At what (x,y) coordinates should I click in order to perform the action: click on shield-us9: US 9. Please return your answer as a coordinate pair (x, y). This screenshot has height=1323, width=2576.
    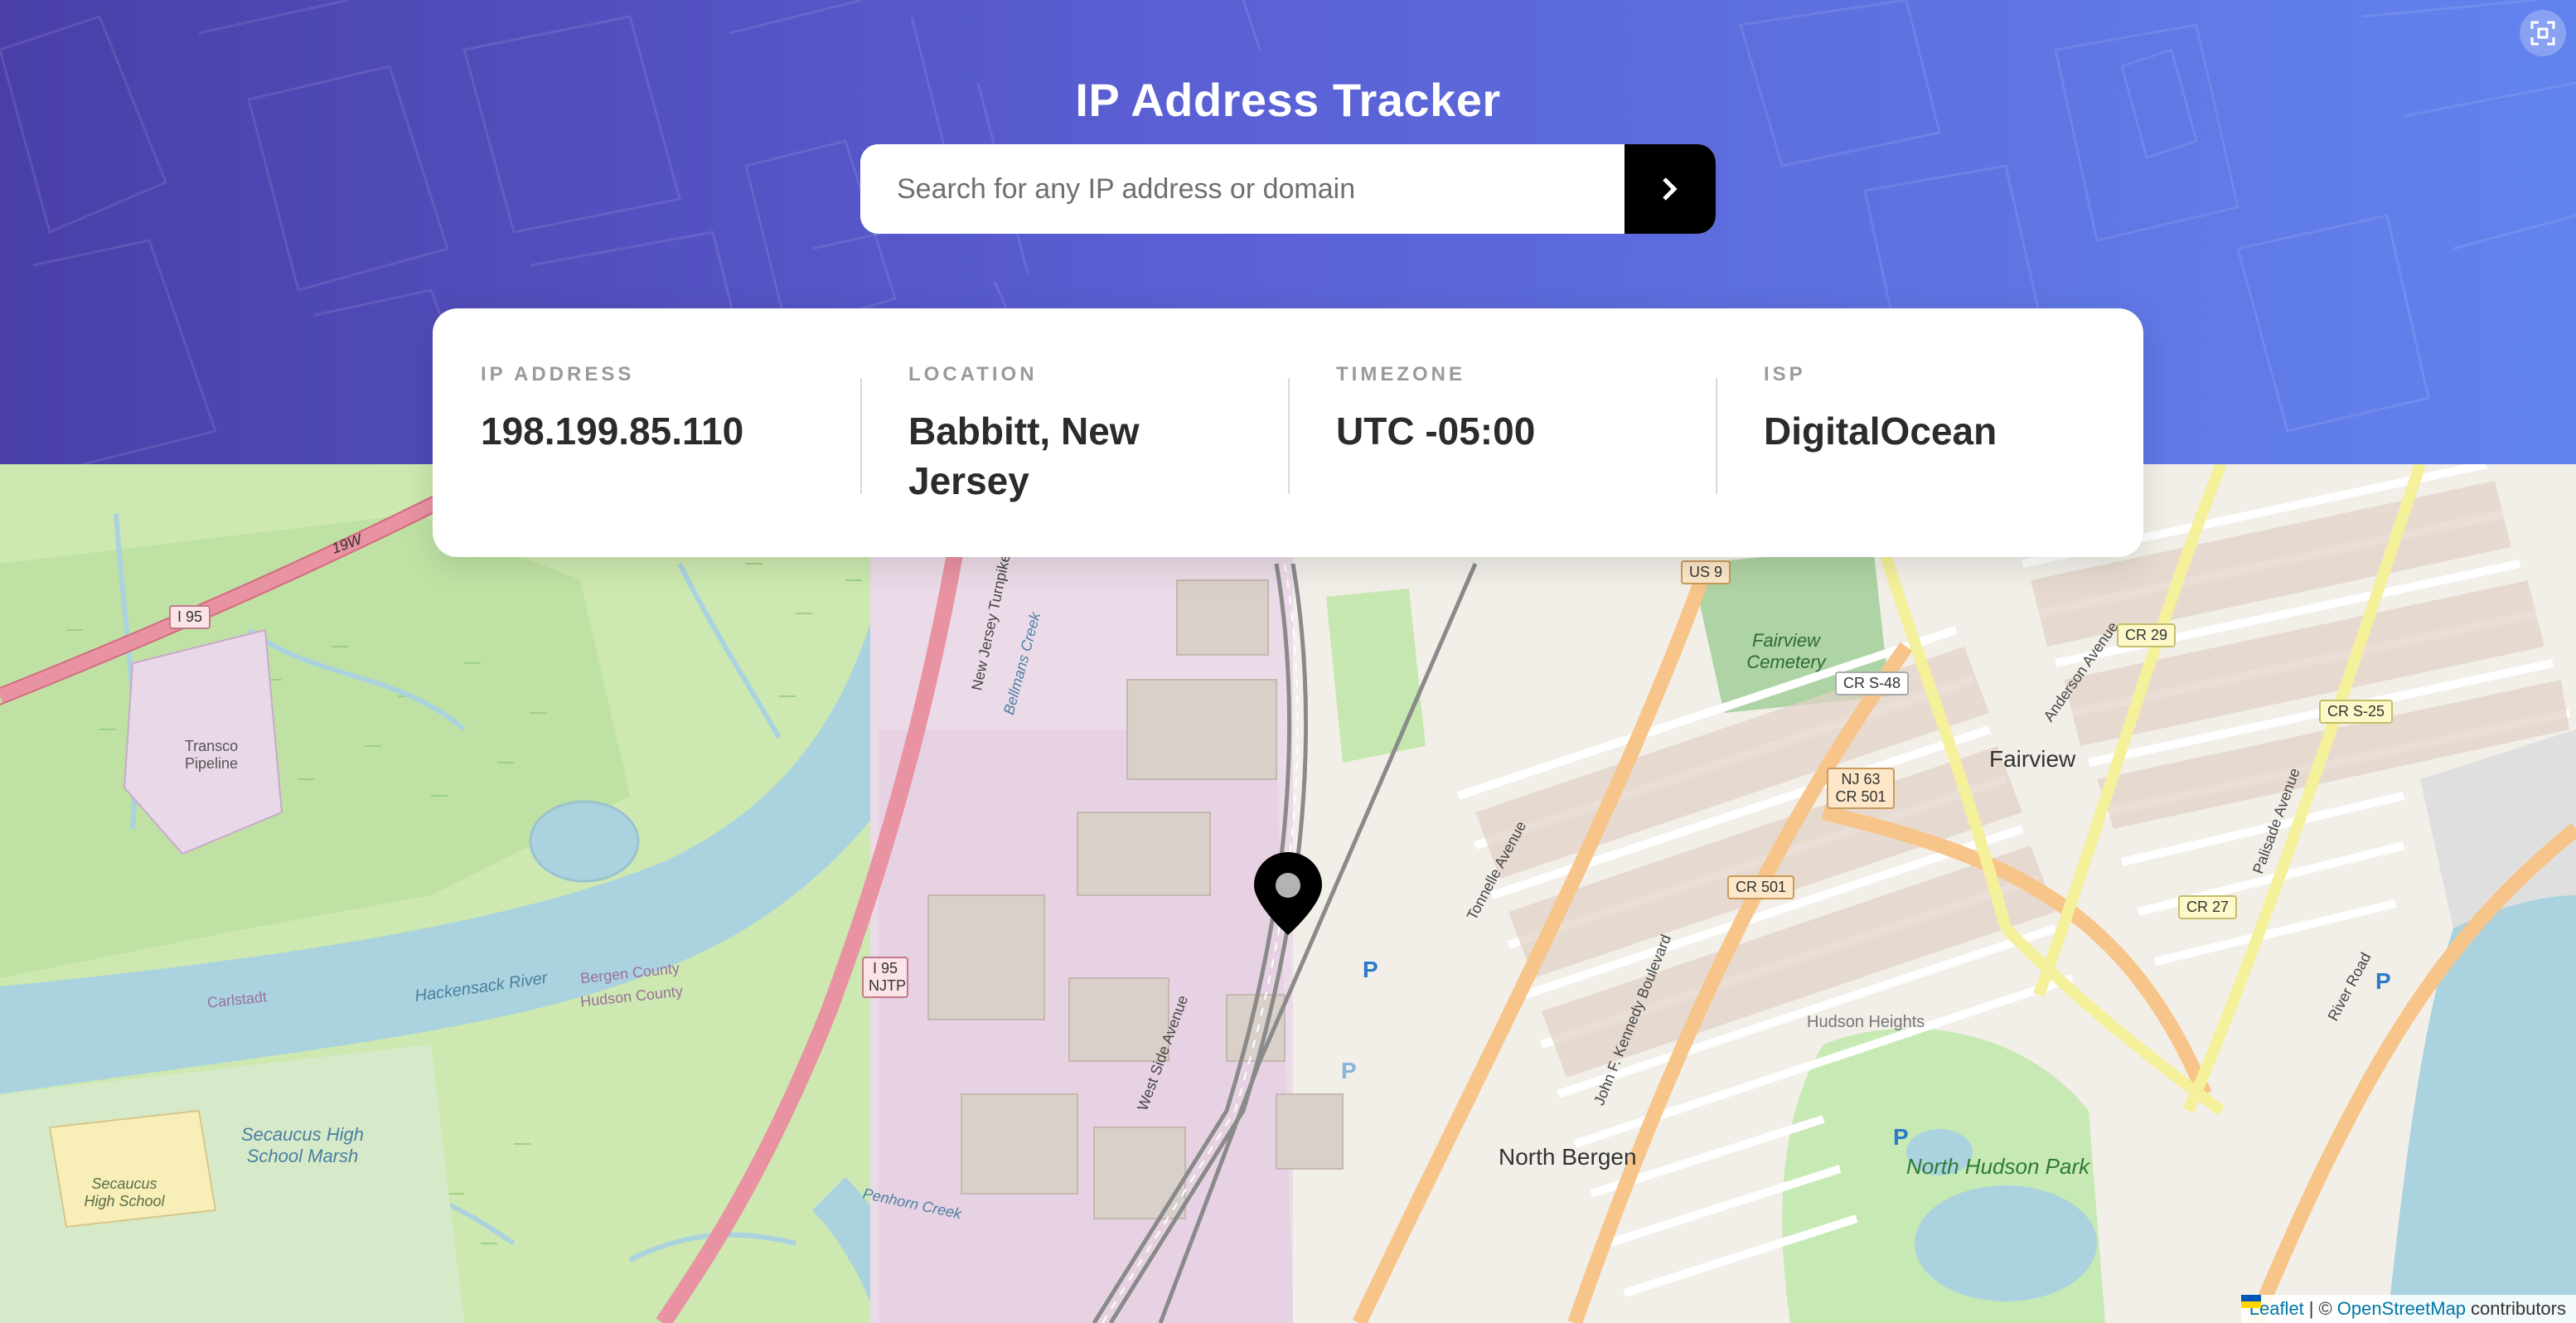
    Looking at the image, I should click on (1706, 572).